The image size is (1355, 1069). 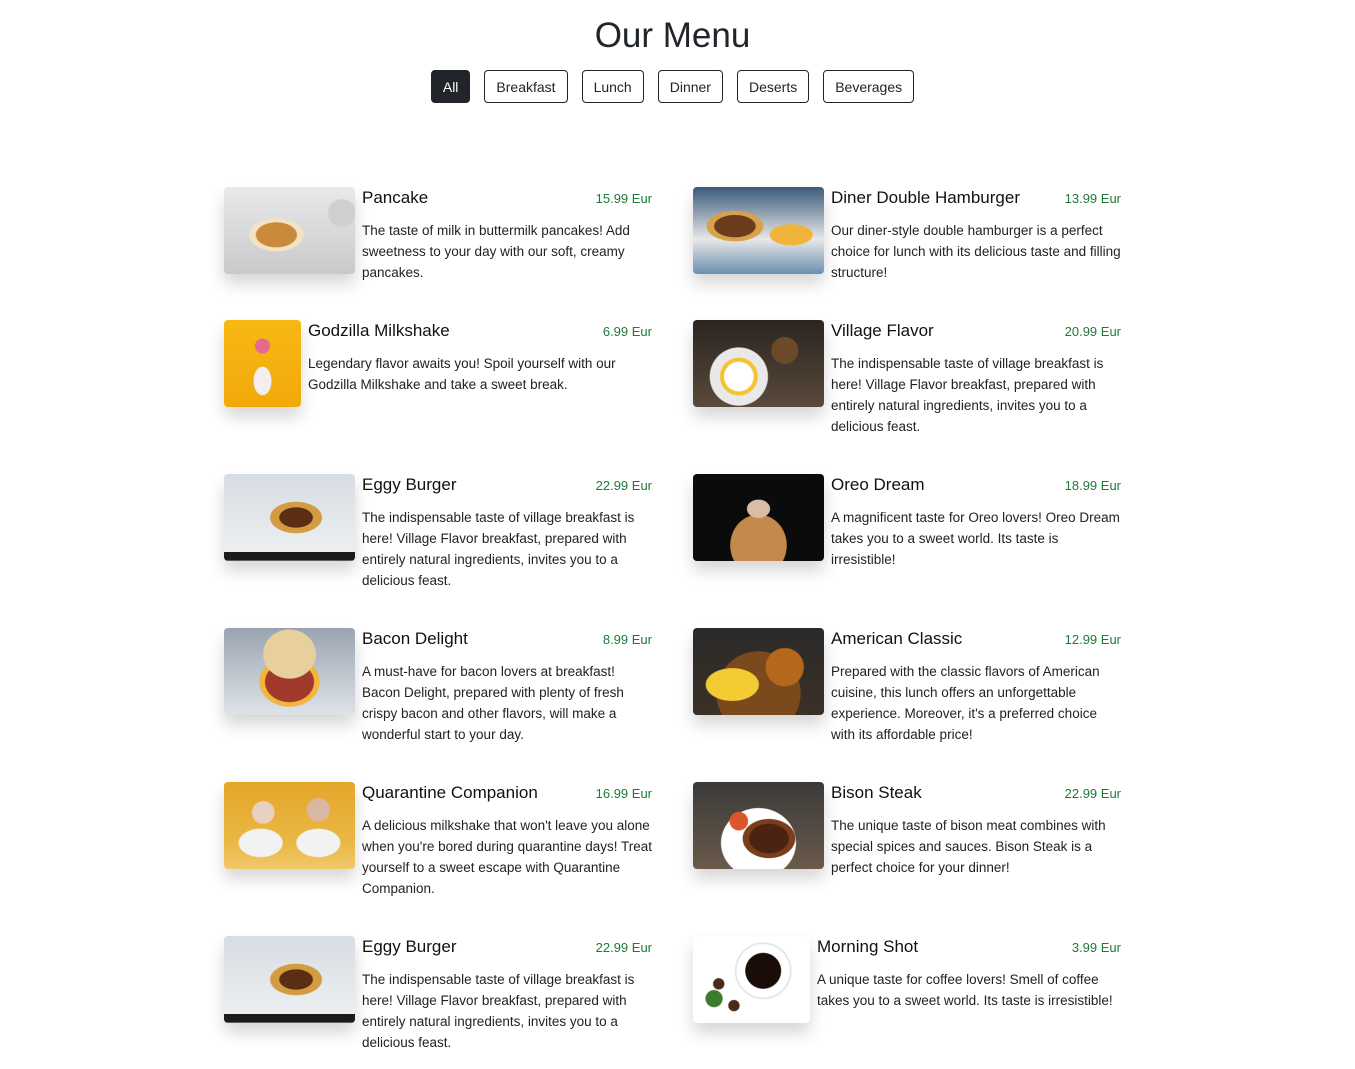 I want to click on page-title: Our Menu, so click(x=672, y=35).